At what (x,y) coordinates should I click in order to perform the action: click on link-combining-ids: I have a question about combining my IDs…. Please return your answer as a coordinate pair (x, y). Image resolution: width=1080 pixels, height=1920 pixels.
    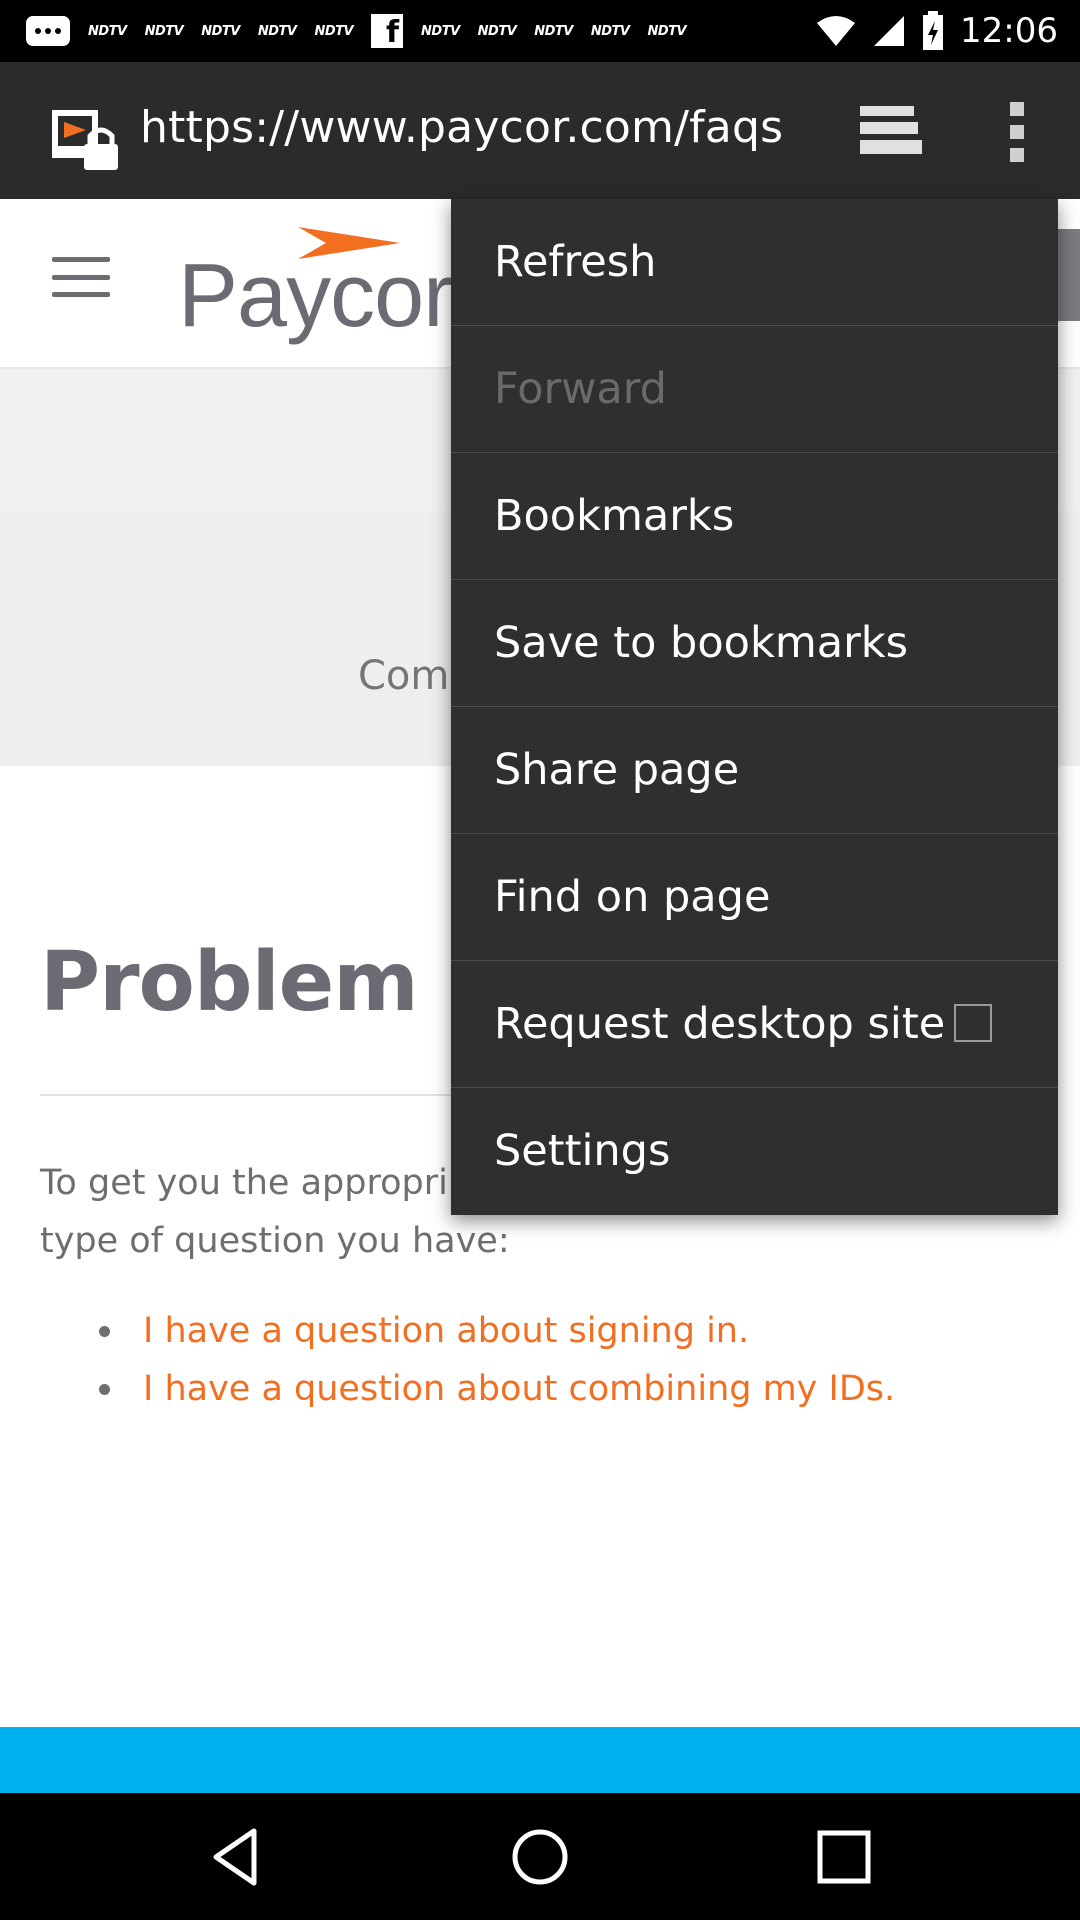
    Looking at the image, I should click on (495, 1389).